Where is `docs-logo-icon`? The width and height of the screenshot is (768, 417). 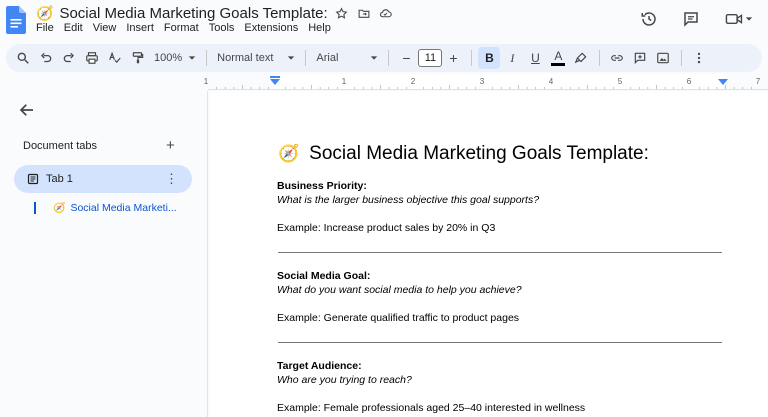 docs-logo-icon is located at coordinates (16, 20).